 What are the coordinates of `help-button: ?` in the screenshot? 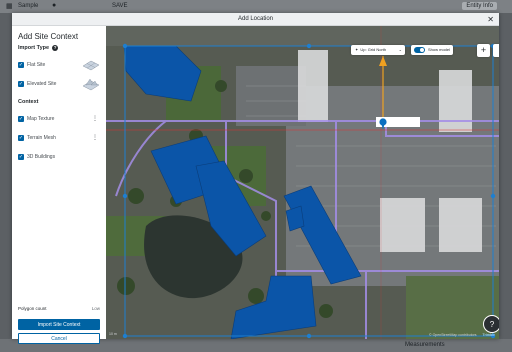 It's located at (491, 324).